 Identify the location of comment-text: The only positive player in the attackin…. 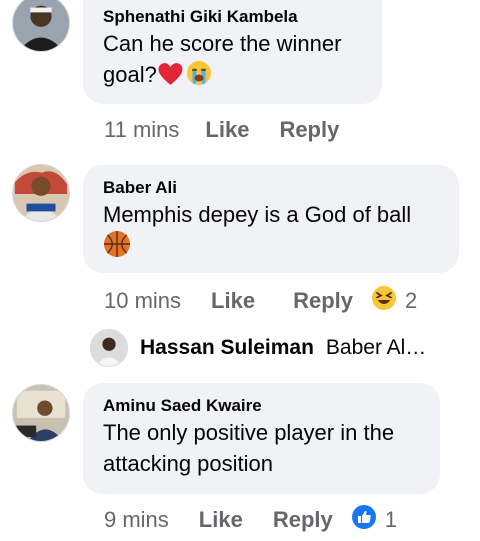
(249, 448).